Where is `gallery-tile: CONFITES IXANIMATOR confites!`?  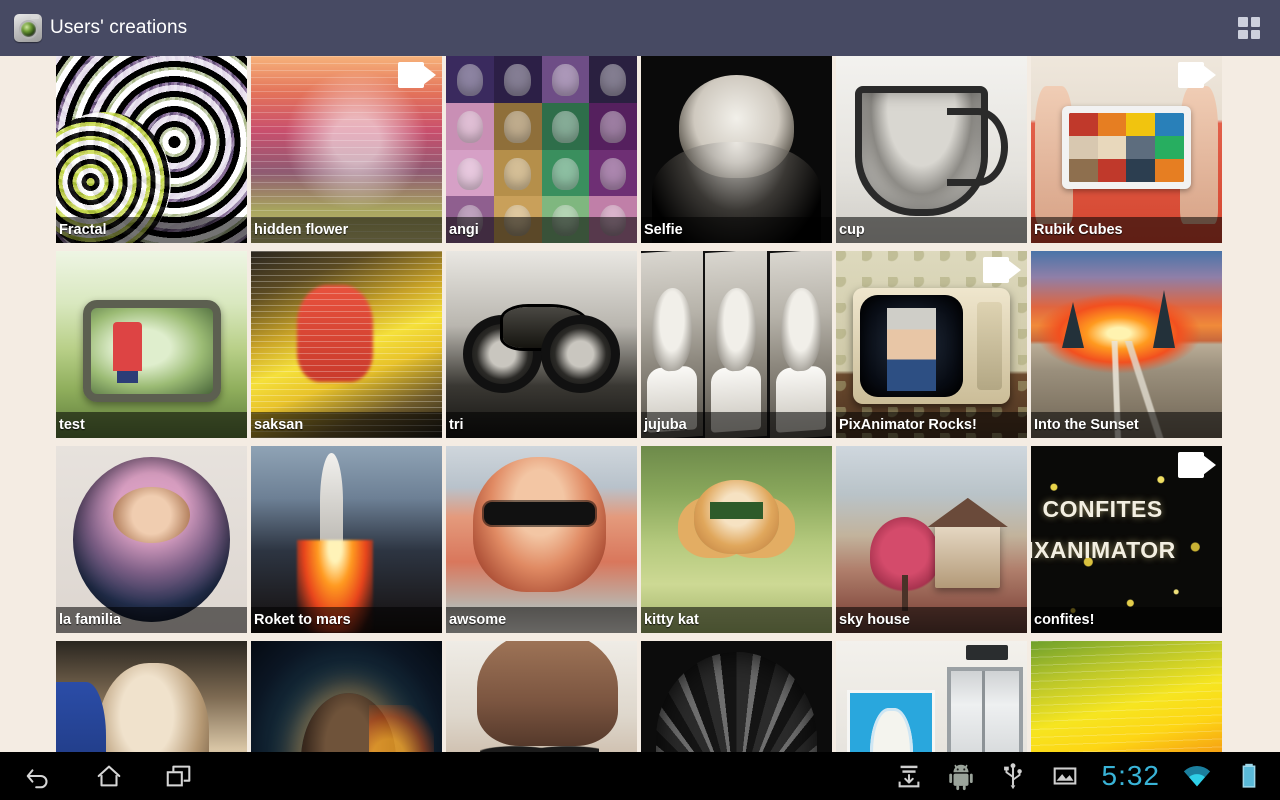
gallery-tile: CONFITES IXANIMATOR confites! is located at coordinates (1126, 539).